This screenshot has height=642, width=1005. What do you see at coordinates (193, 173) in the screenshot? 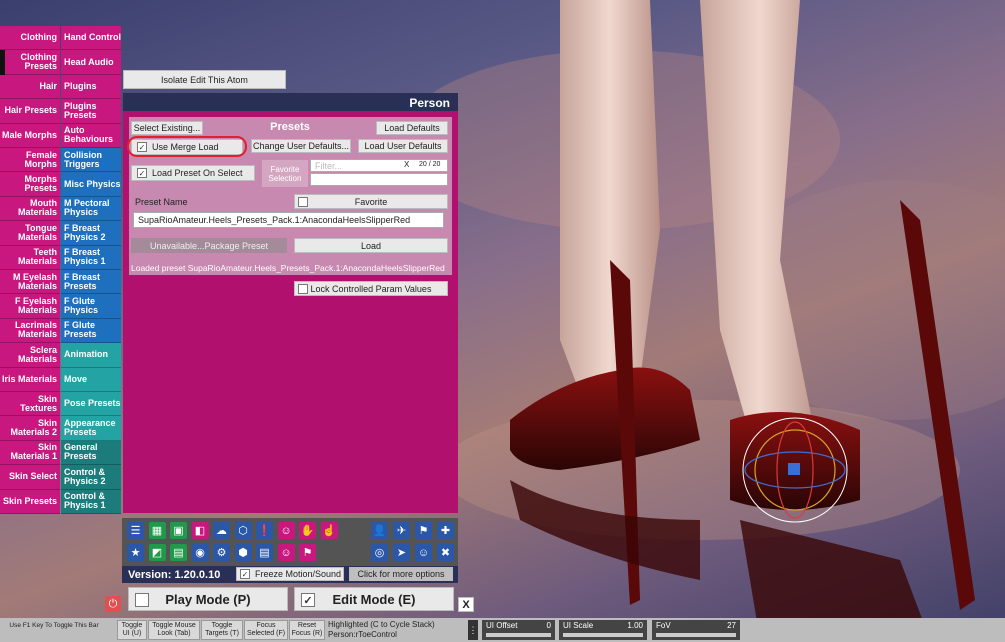
I see `load-preset-on-select-toggle: ✓ Load Preset On Select` at bounding box center [193, 173].